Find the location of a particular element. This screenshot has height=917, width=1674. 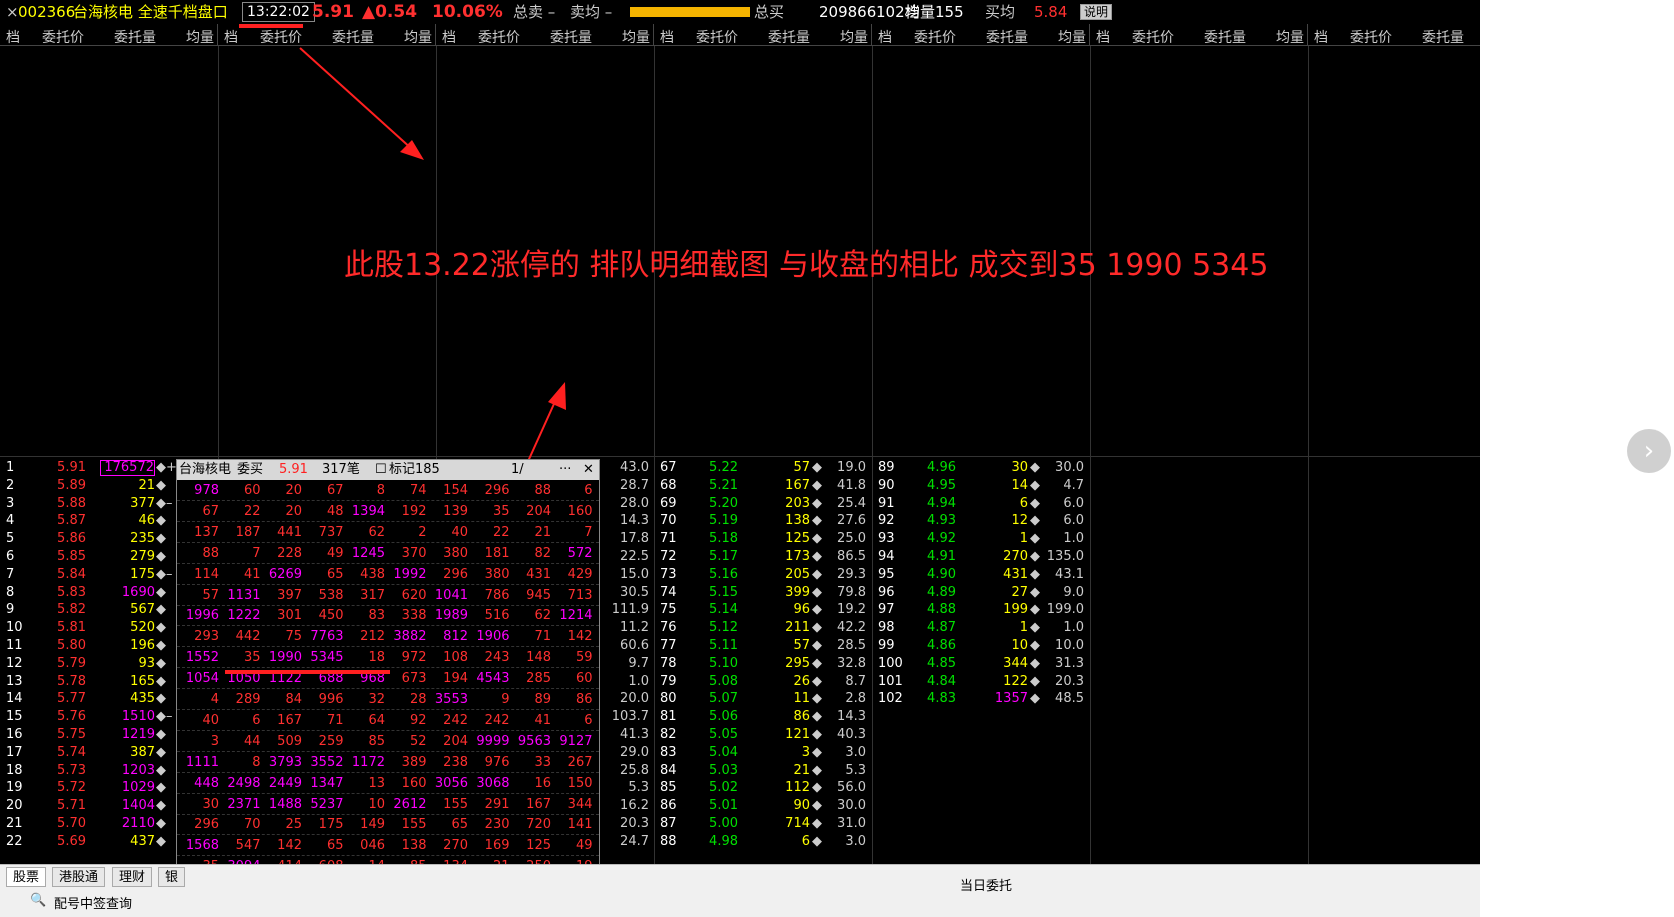

bid-level-row: 8 5.83 1690 ◆ is located at coordinates (104, 593).